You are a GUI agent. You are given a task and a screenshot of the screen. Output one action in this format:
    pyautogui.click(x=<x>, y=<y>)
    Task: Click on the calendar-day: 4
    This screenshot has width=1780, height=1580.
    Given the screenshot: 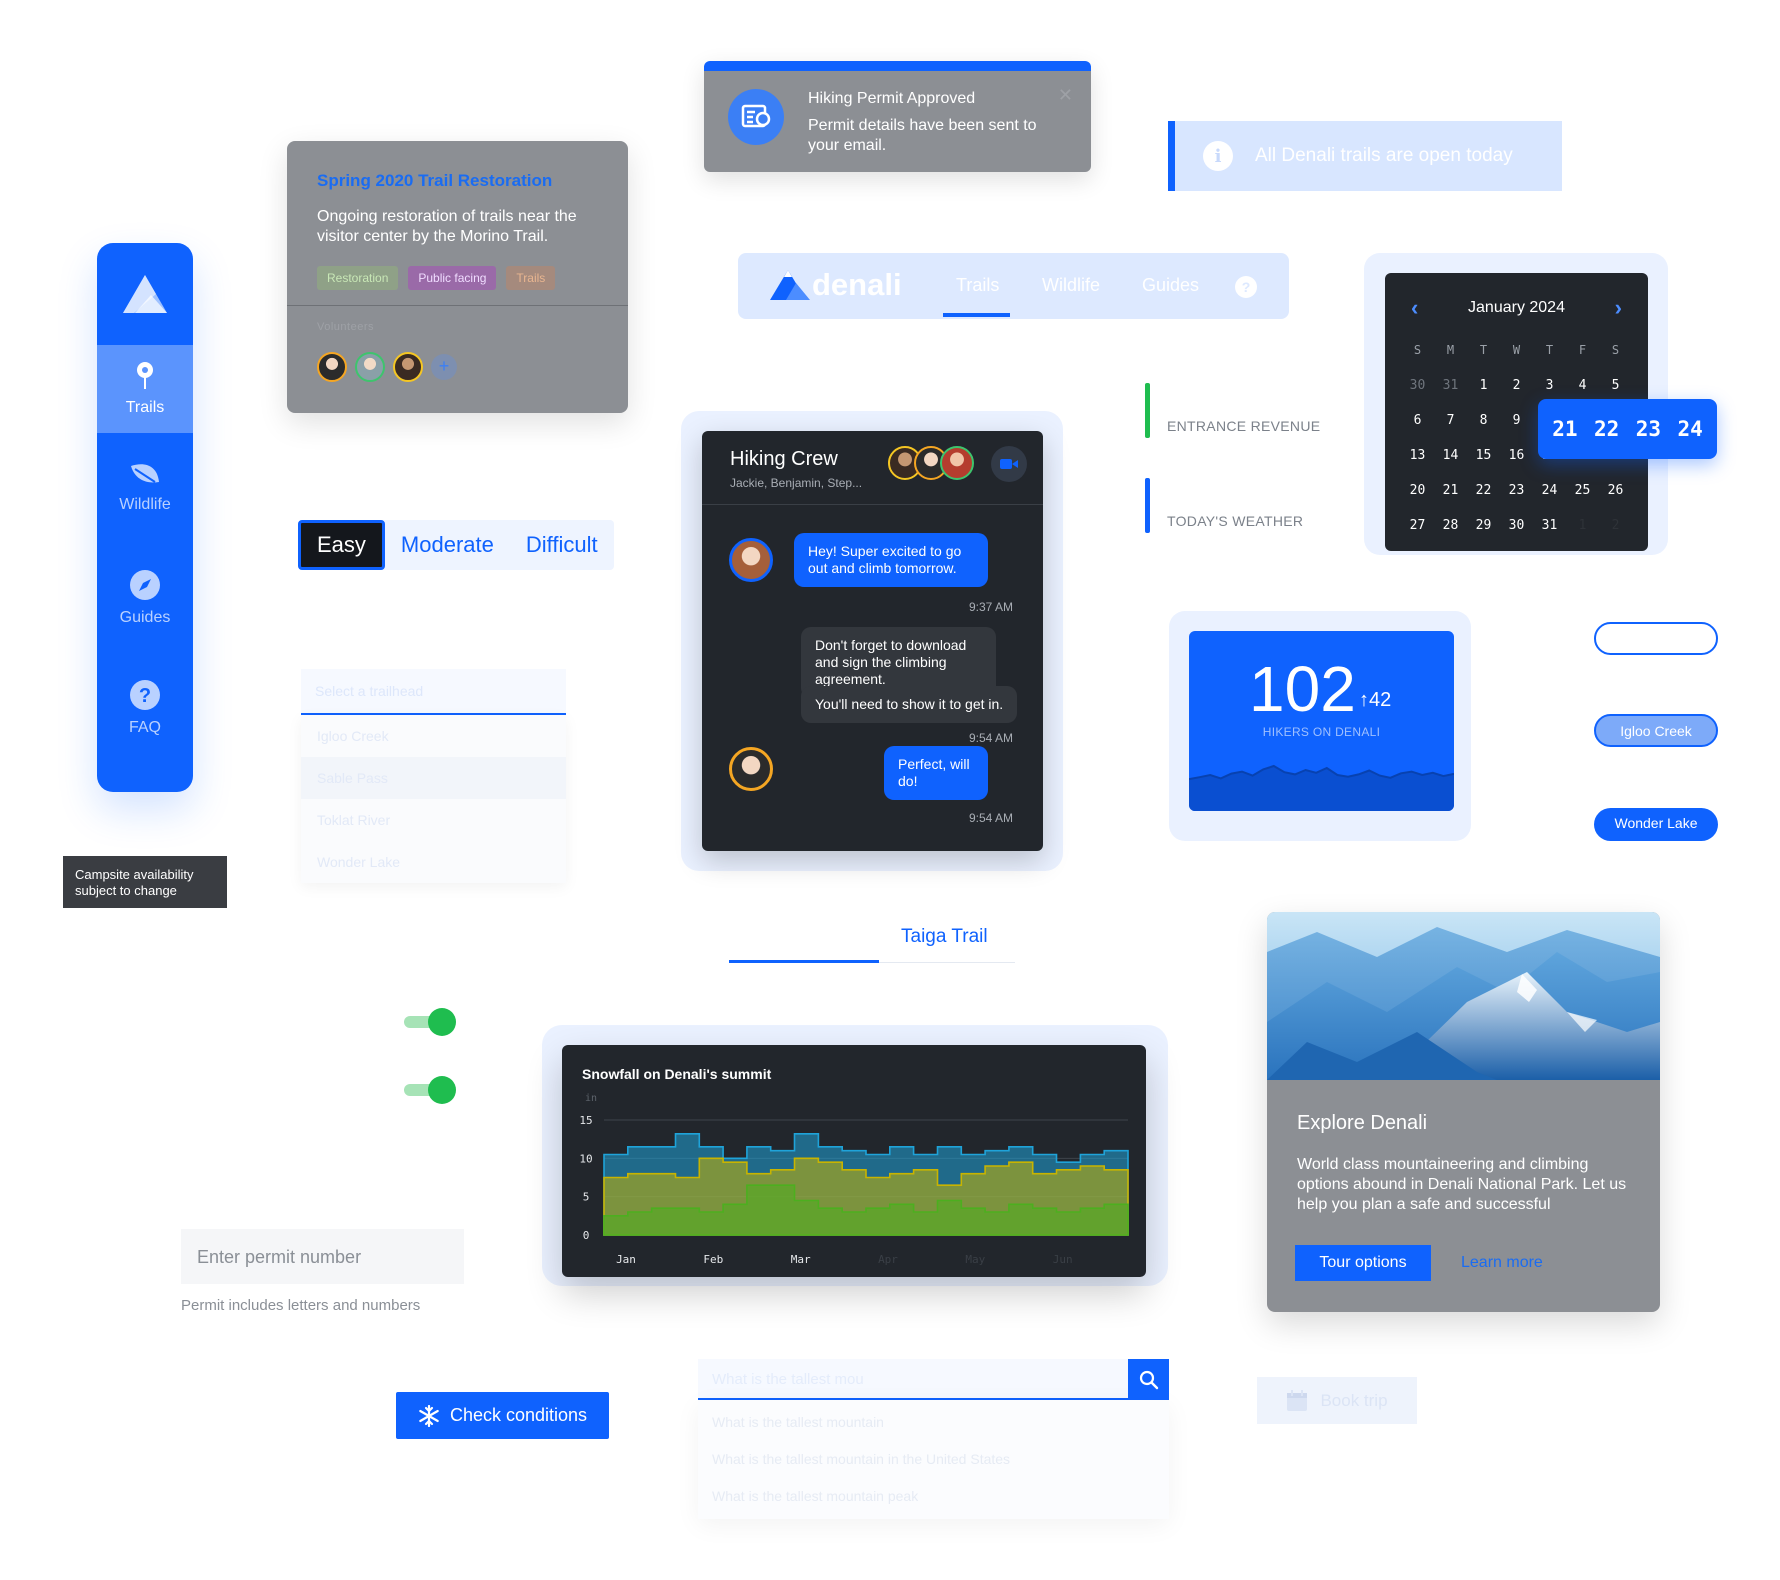 What is the action you would take?
    pyautogui.click(x=1582, y=385)
    